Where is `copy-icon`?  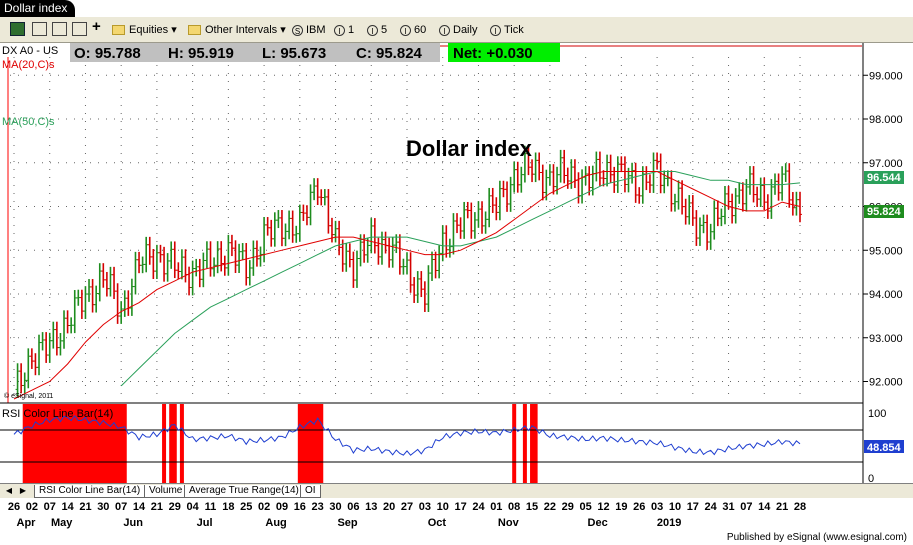 copy-icon is located at coordinates (79, 29).